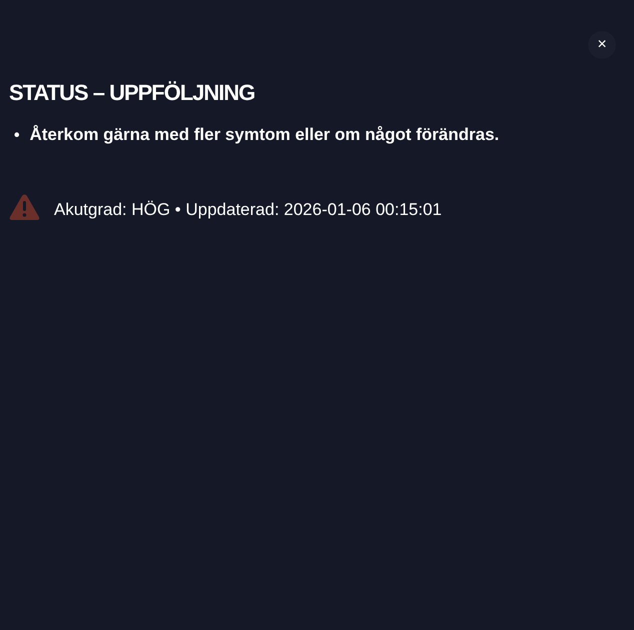 Image resolution: width=634 pixels, height=630 pixels. Describe the element at coordinates (265, 135) in the screenshot. I see `follow-up-text: Återkom gärna med fler symtom eller om något förändras.` at that location.